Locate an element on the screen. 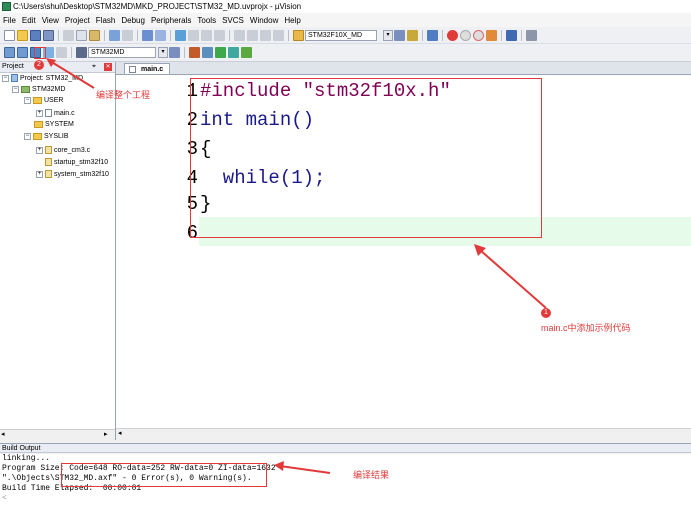 The width and height of the screenshot is (691, 512). nav-back-icon is located at coordinates (147, 35).